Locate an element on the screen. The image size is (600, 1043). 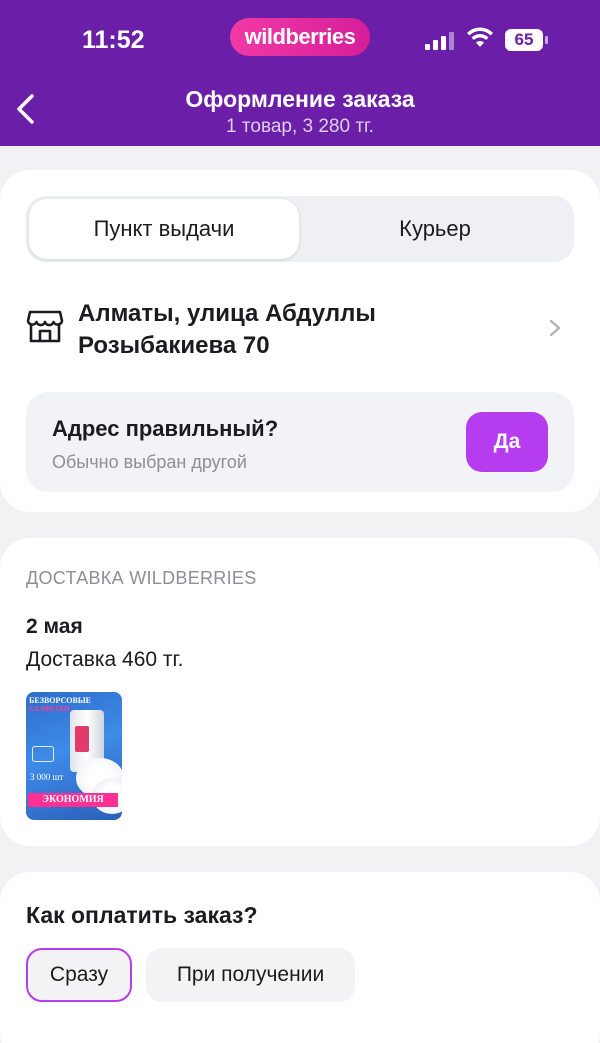
cellular-signal-icon is located at coordinates (439, 41).